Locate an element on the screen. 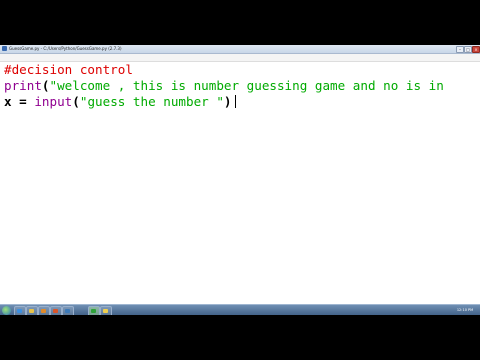 This screenshot has height=360, width=480. notepad-icon is located at coordinates (94, 310).